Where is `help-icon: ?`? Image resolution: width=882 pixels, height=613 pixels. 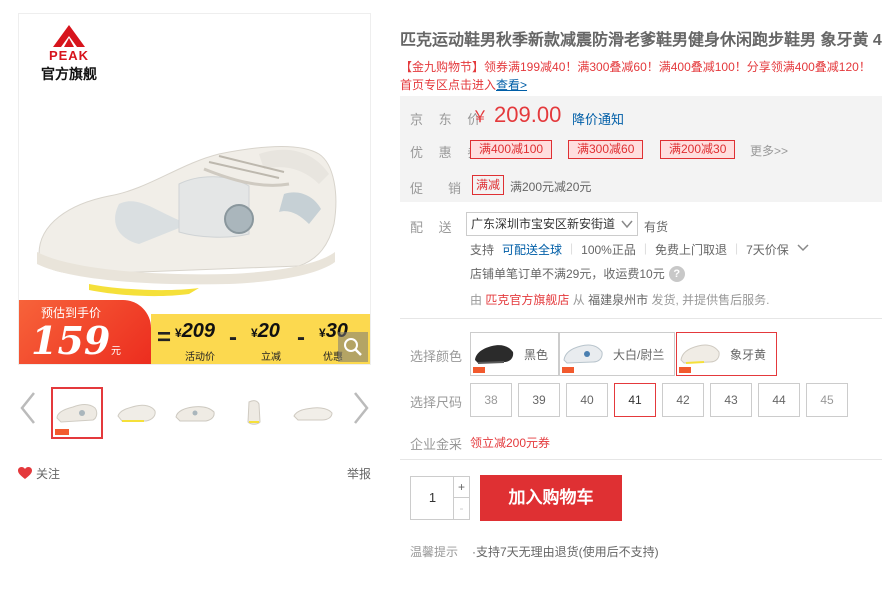
help-icon: ? is located at coordinates (676, 273).